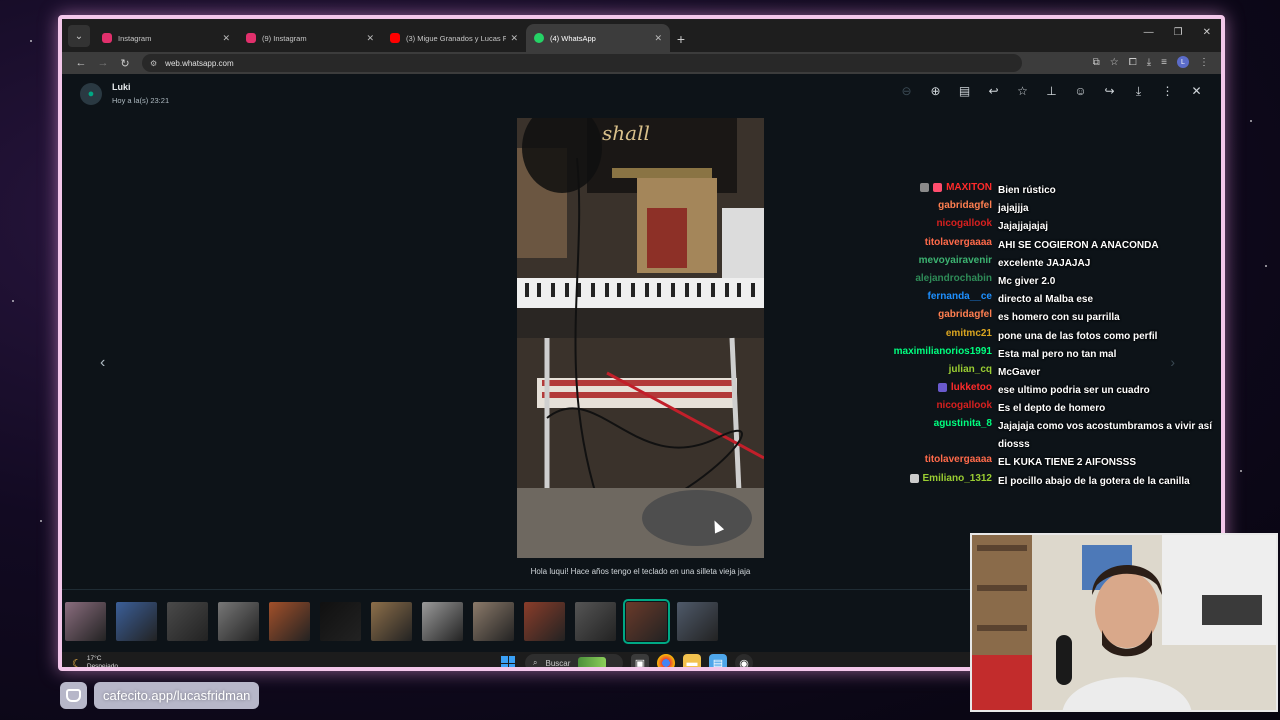 Image resolution: width=1280 pixels, height=720 pixels. I want to click on chat-text: es homero con su parrilla, so click(1059, 318).